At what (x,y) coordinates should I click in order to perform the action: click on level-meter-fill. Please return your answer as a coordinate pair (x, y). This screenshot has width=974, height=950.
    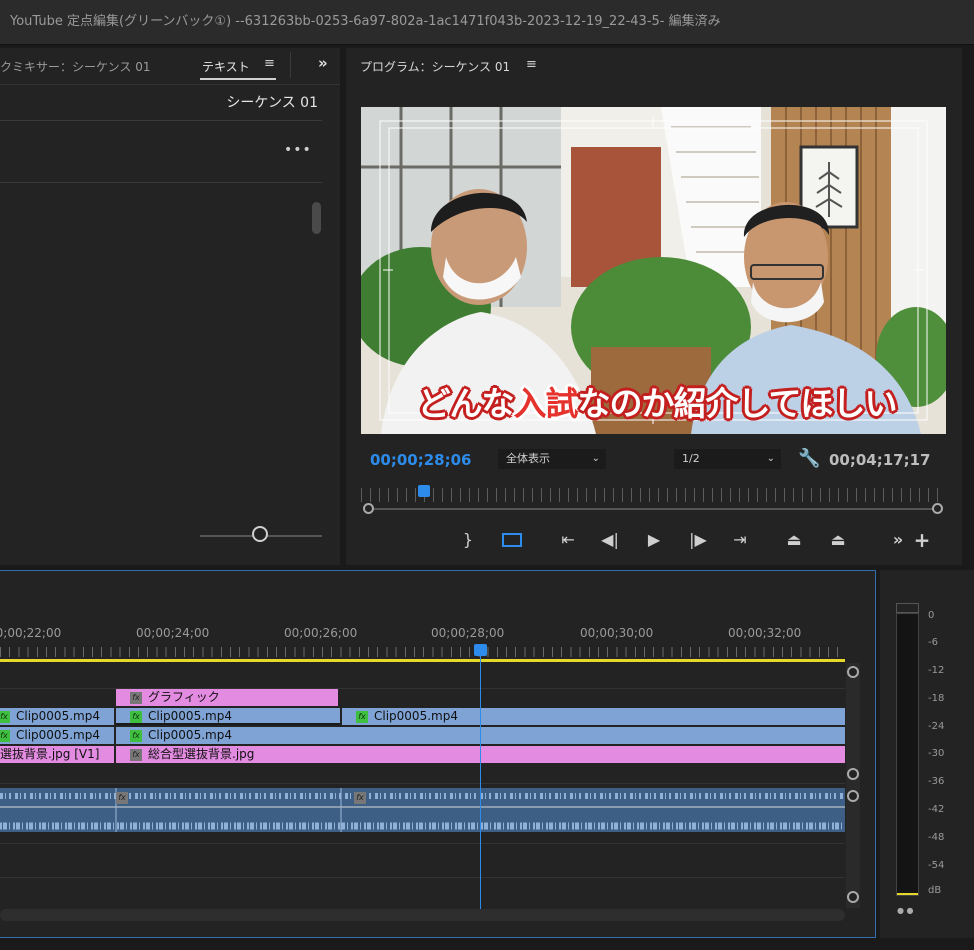
    Looking at the image, I should click on (907, 894).